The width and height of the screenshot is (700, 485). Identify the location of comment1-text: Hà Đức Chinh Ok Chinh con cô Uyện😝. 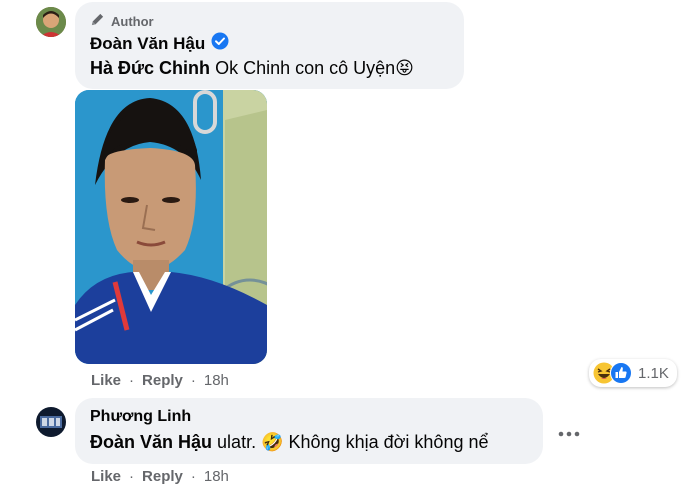
(252, 68).